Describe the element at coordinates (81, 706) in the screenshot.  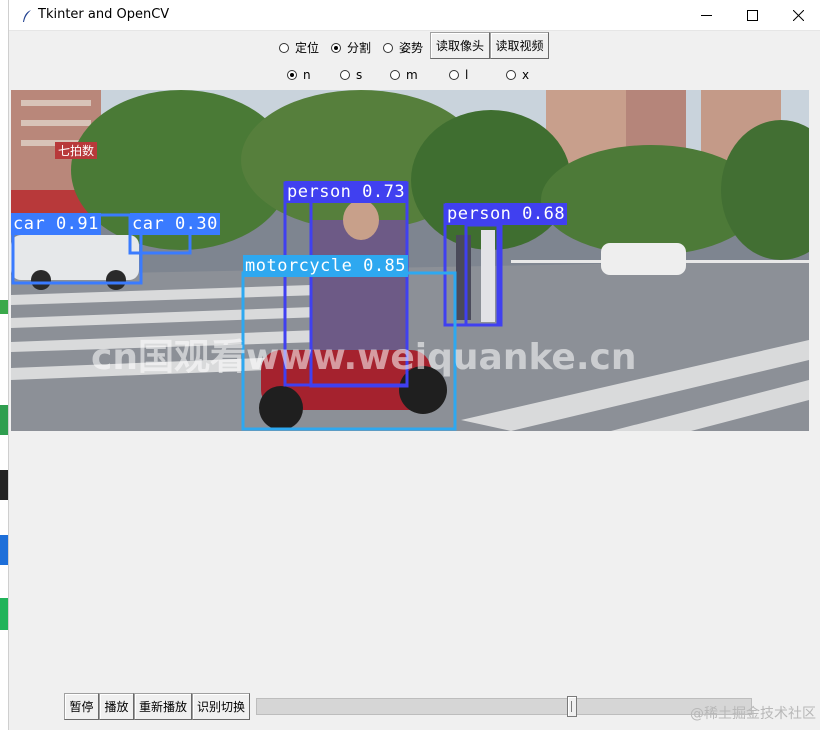
I see `pause-button: 暂停` at that location.